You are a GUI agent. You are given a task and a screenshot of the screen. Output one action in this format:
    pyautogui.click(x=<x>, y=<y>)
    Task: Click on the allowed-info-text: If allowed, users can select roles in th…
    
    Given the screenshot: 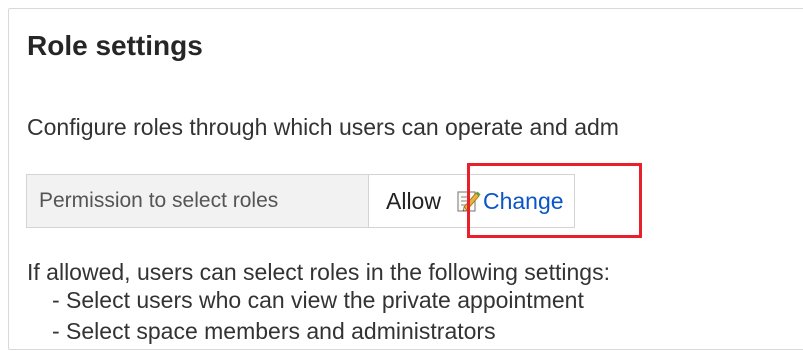 What is the action you would take?
    pyautogui.click(x=318, y=272)
    